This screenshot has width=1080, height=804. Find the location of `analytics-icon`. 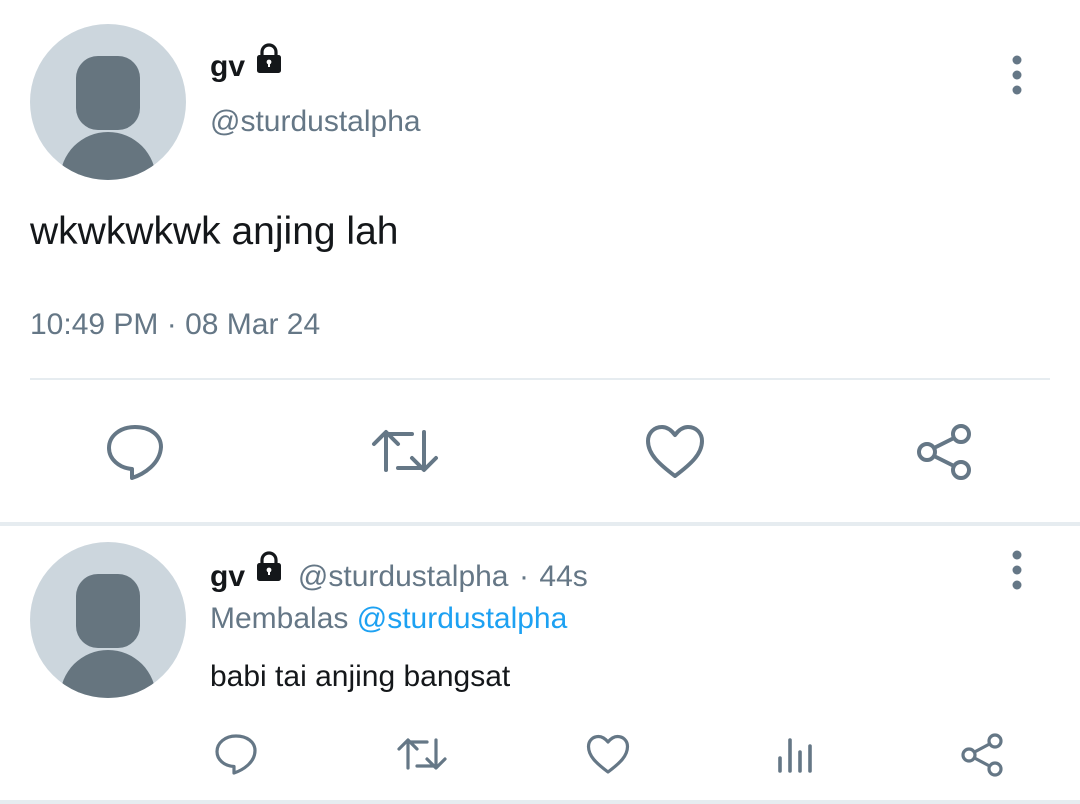

analytics-icon is located at coordinates (796, 754).